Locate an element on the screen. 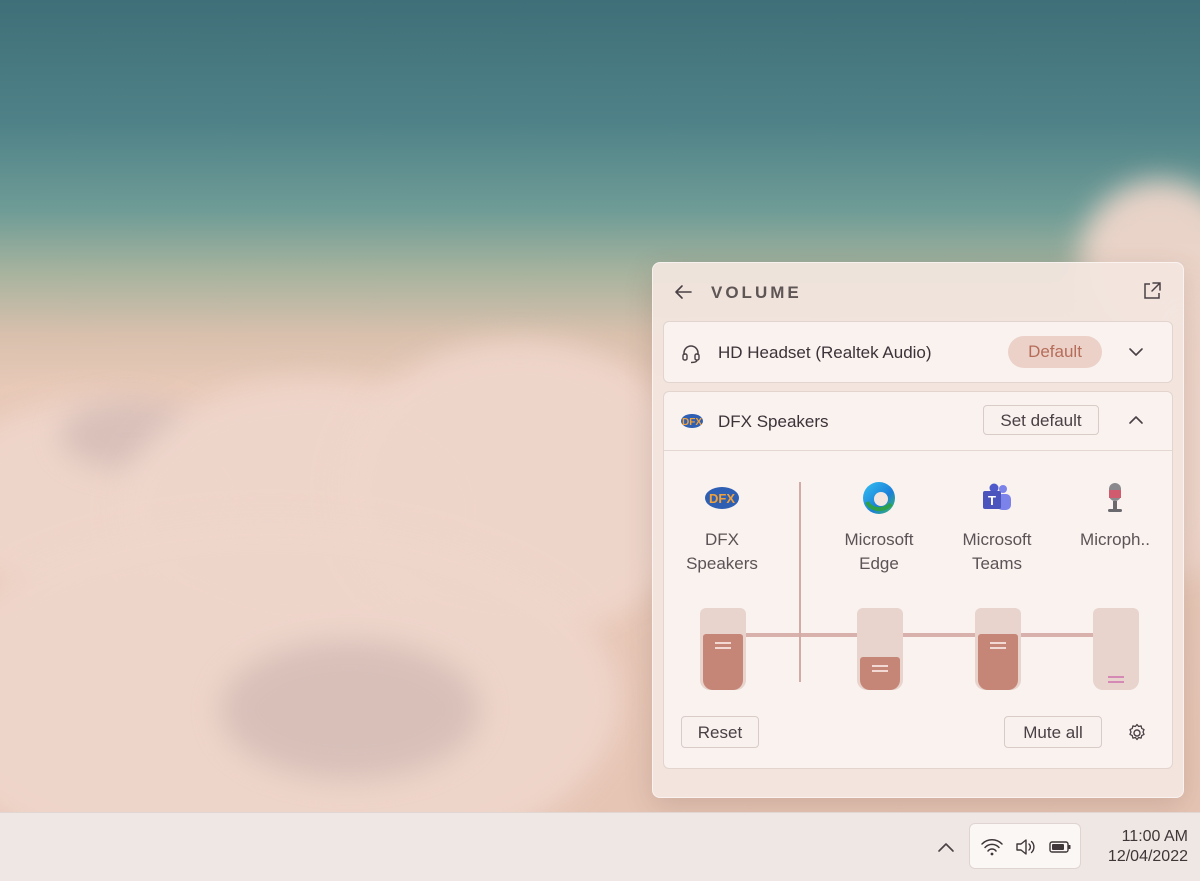 Image resolution: width=1200 pixels, height=881 pixels. gear-icon is located at coordinates (1137, 733).